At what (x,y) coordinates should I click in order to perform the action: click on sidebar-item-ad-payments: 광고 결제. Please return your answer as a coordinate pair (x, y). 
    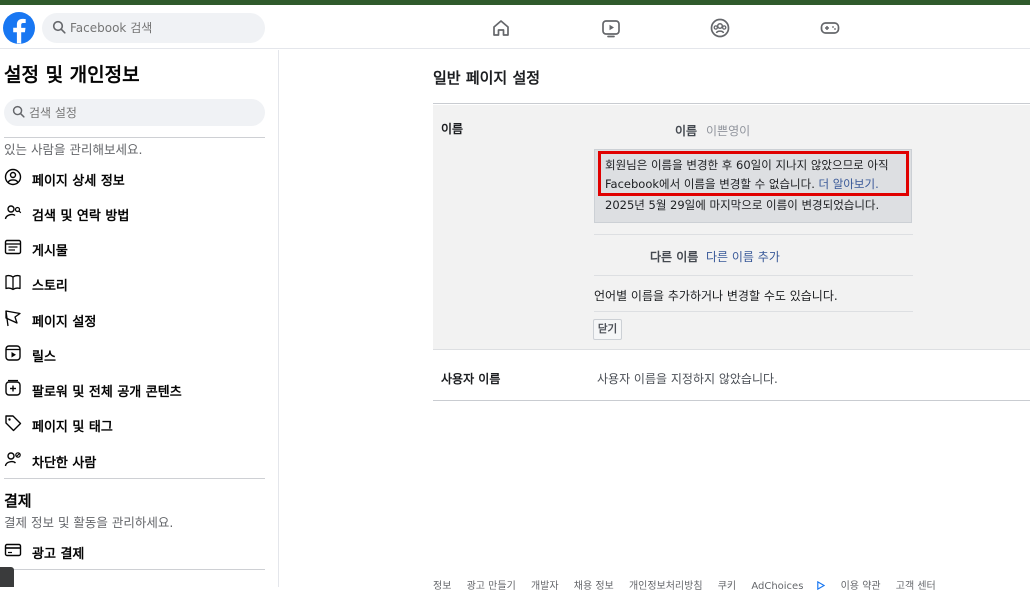
    Looking at the image, I should click on (132, 551).